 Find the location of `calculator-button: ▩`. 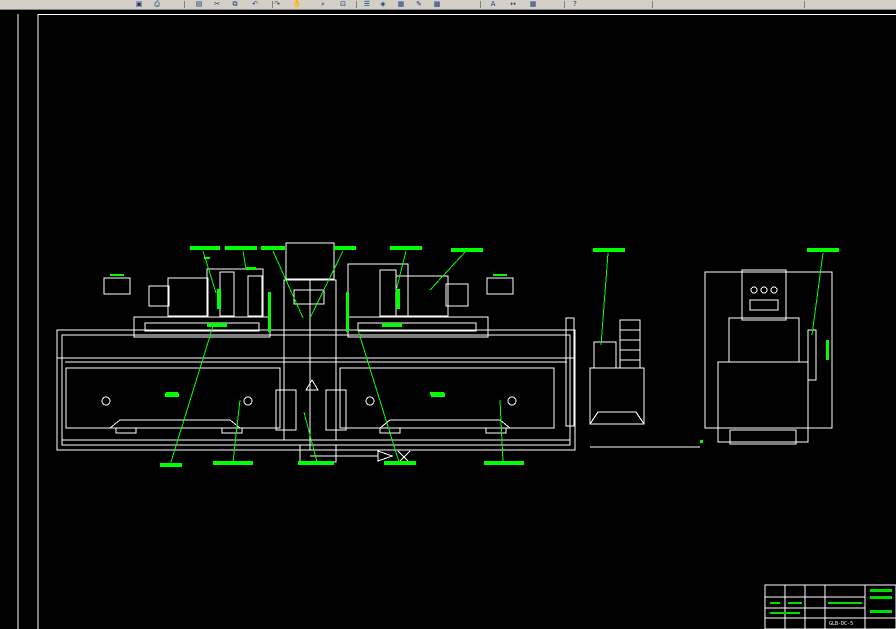

calculator-button: ▩ is located at coordinates (437, 4).